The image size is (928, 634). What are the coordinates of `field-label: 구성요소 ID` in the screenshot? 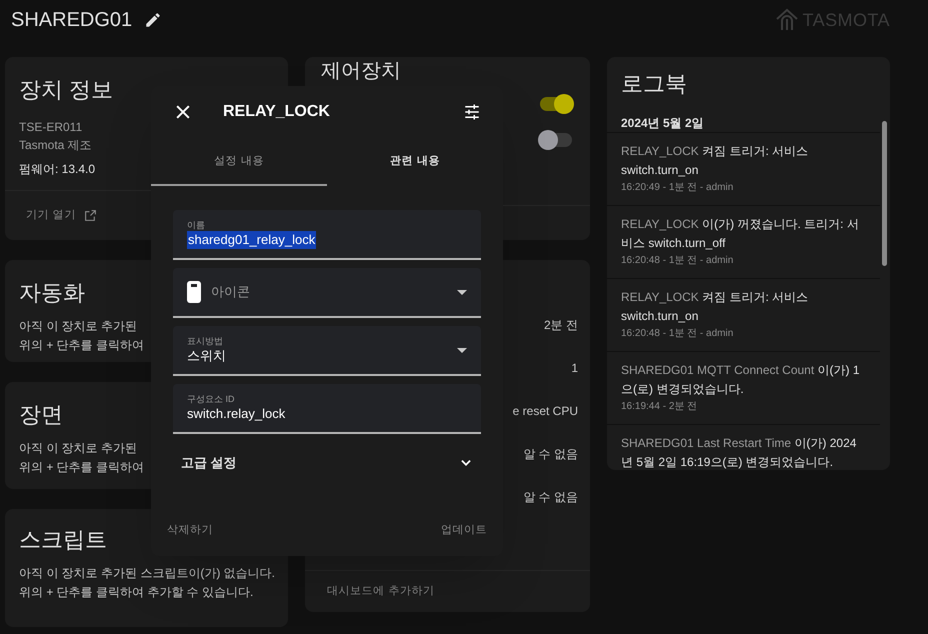 It's located at (211, 399).